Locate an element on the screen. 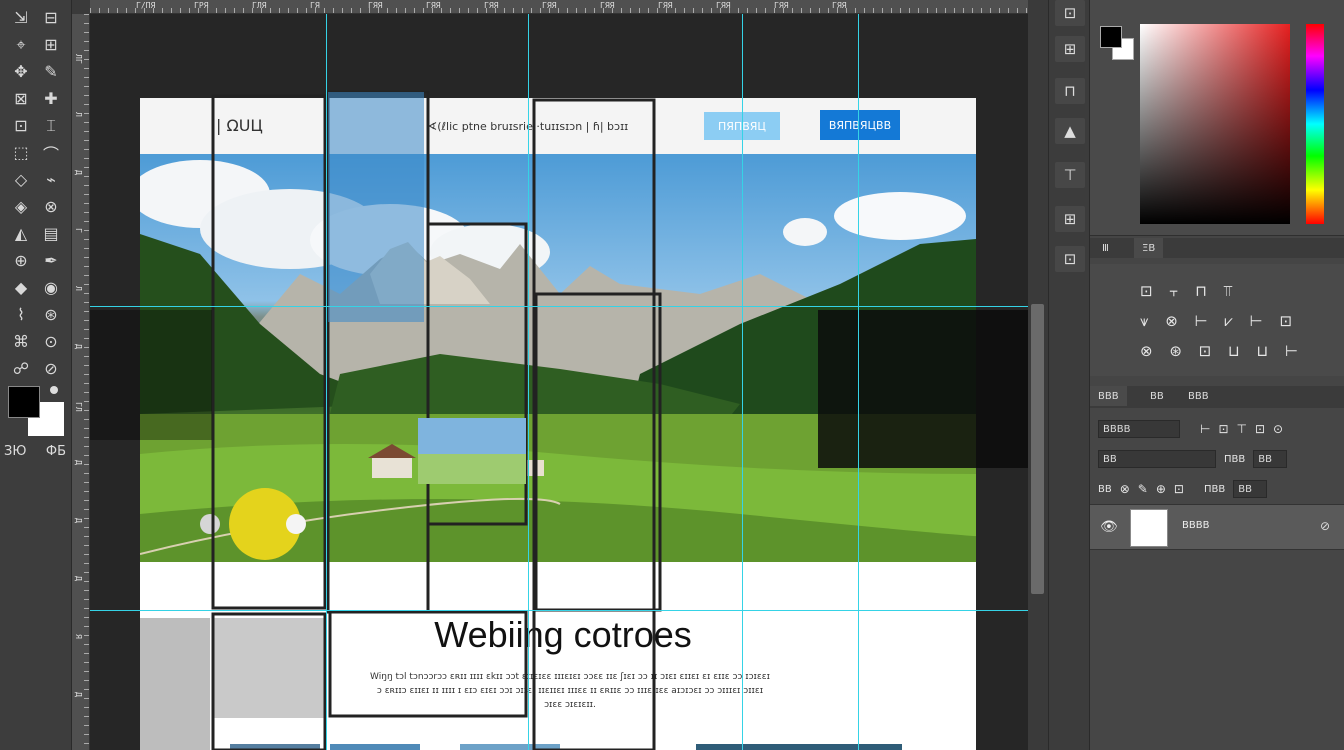 This screenshot has width=1344, height=750. color-panel-foreground-swatch is located at coordinates (1111, 37).